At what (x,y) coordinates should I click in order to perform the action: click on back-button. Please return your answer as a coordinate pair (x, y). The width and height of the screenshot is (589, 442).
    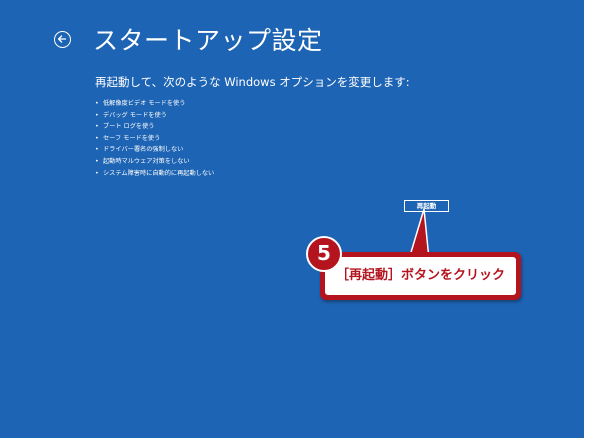
    Looking at the image, I should click on (62, 39).